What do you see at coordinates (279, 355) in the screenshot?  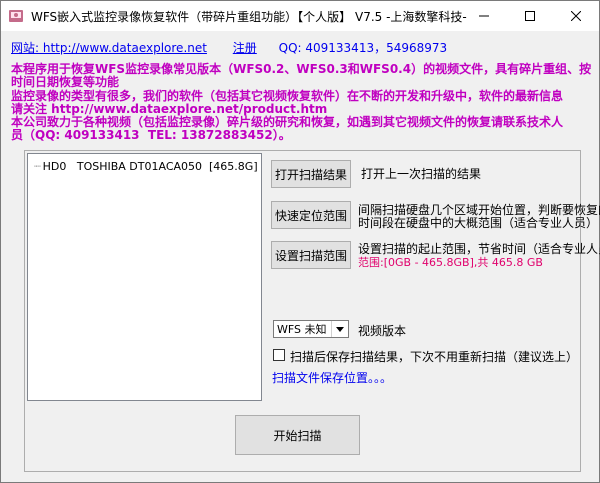 I see `save-scan-result-checkbox` at bounding box center [279, 355].